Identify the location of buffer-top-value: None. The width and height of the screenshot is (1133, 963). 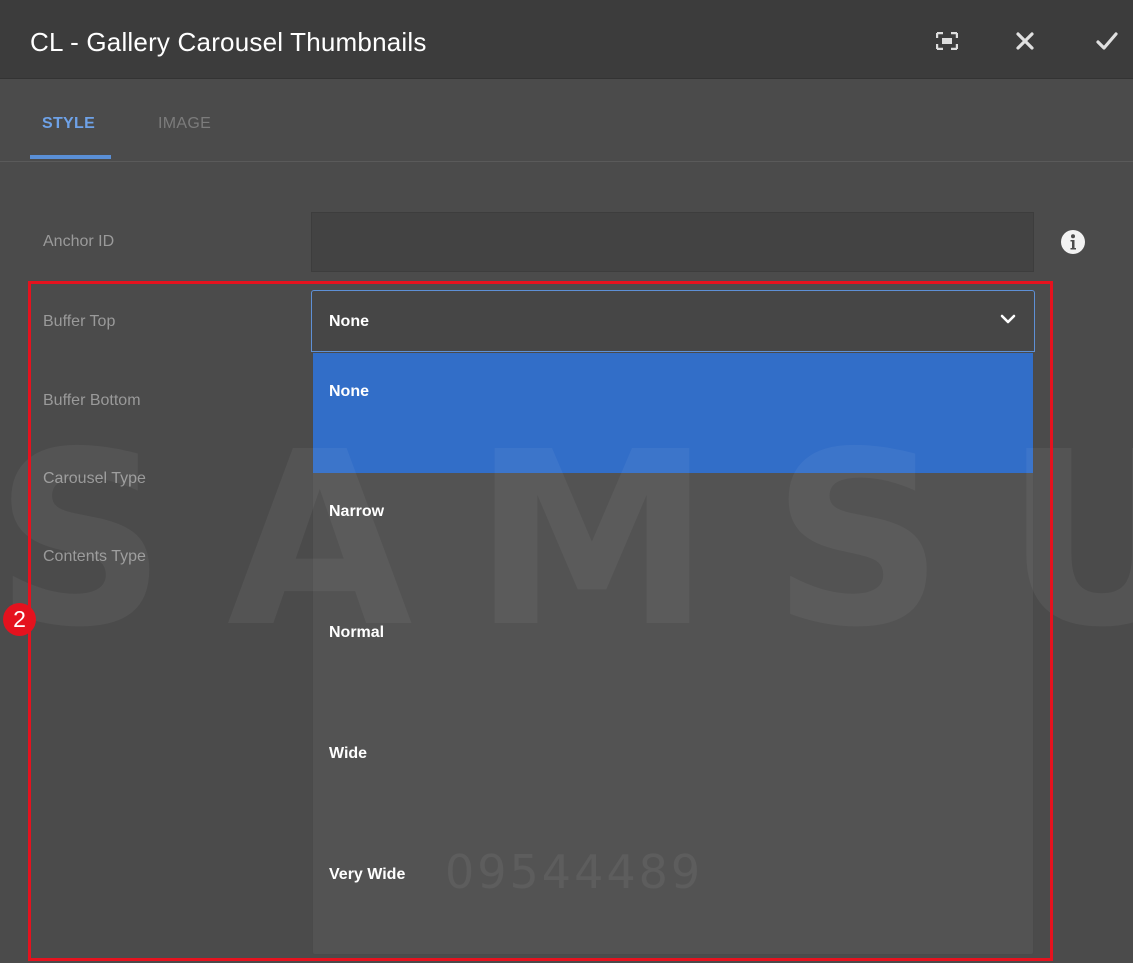
(349, 321).